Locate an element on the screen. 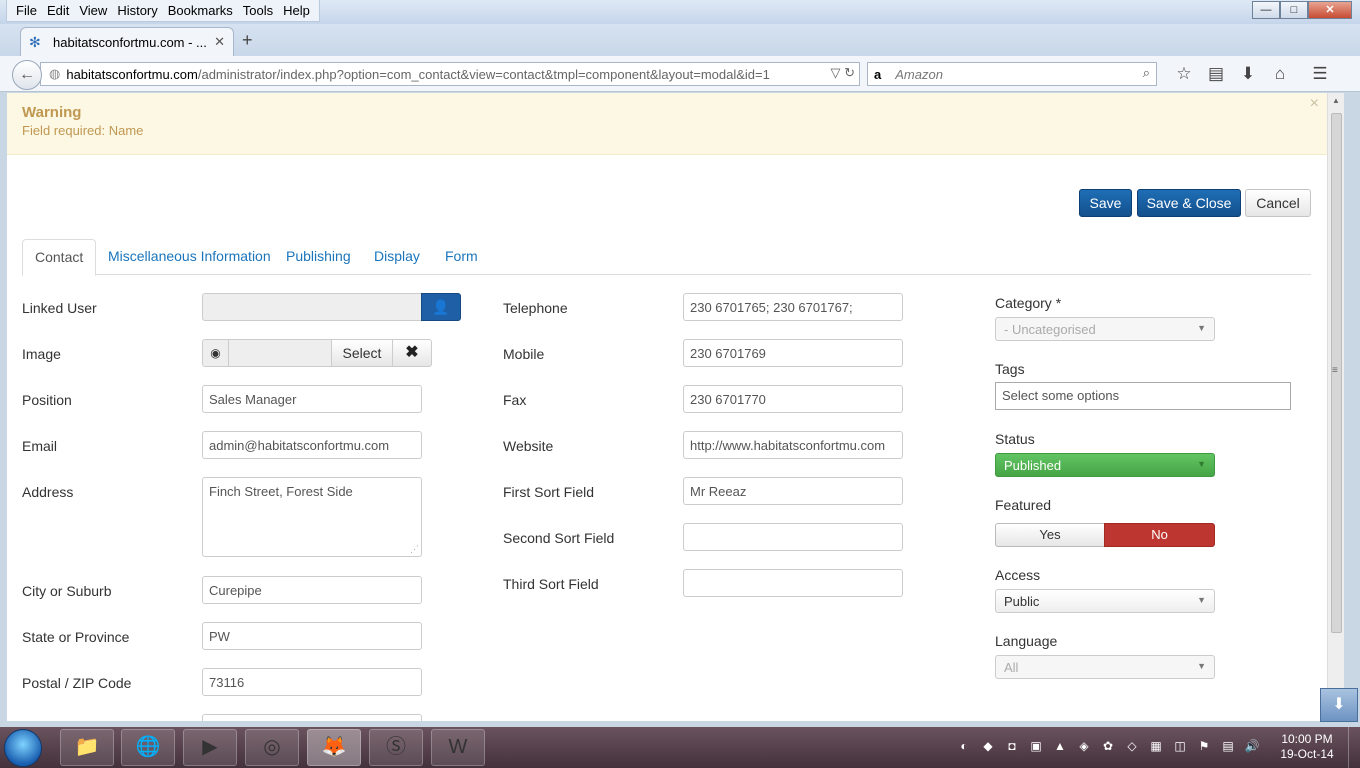  tray-app-icon: ▲ is located at coordinates (1060, 746).